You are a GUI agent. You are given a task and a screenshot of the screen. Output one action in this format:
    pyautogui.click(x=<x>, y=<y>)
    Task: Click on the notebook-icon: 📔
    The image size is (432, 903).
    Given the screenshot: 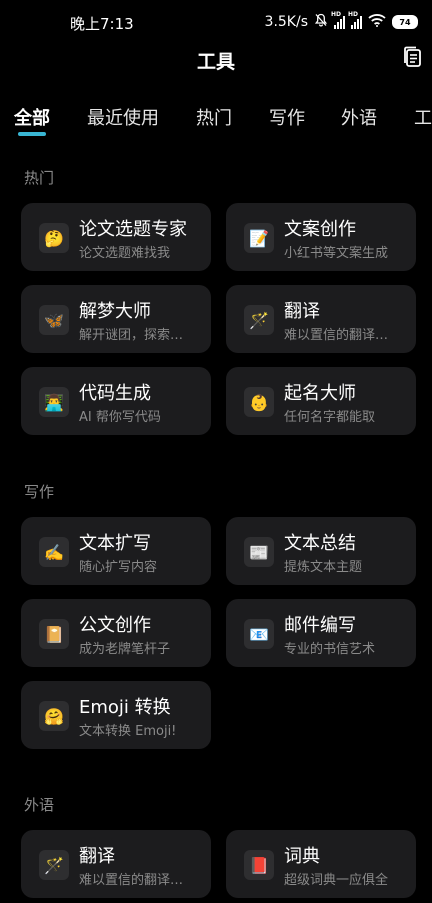 What is the action you would take?
    pyautogui.click(x=54, y=634)
    